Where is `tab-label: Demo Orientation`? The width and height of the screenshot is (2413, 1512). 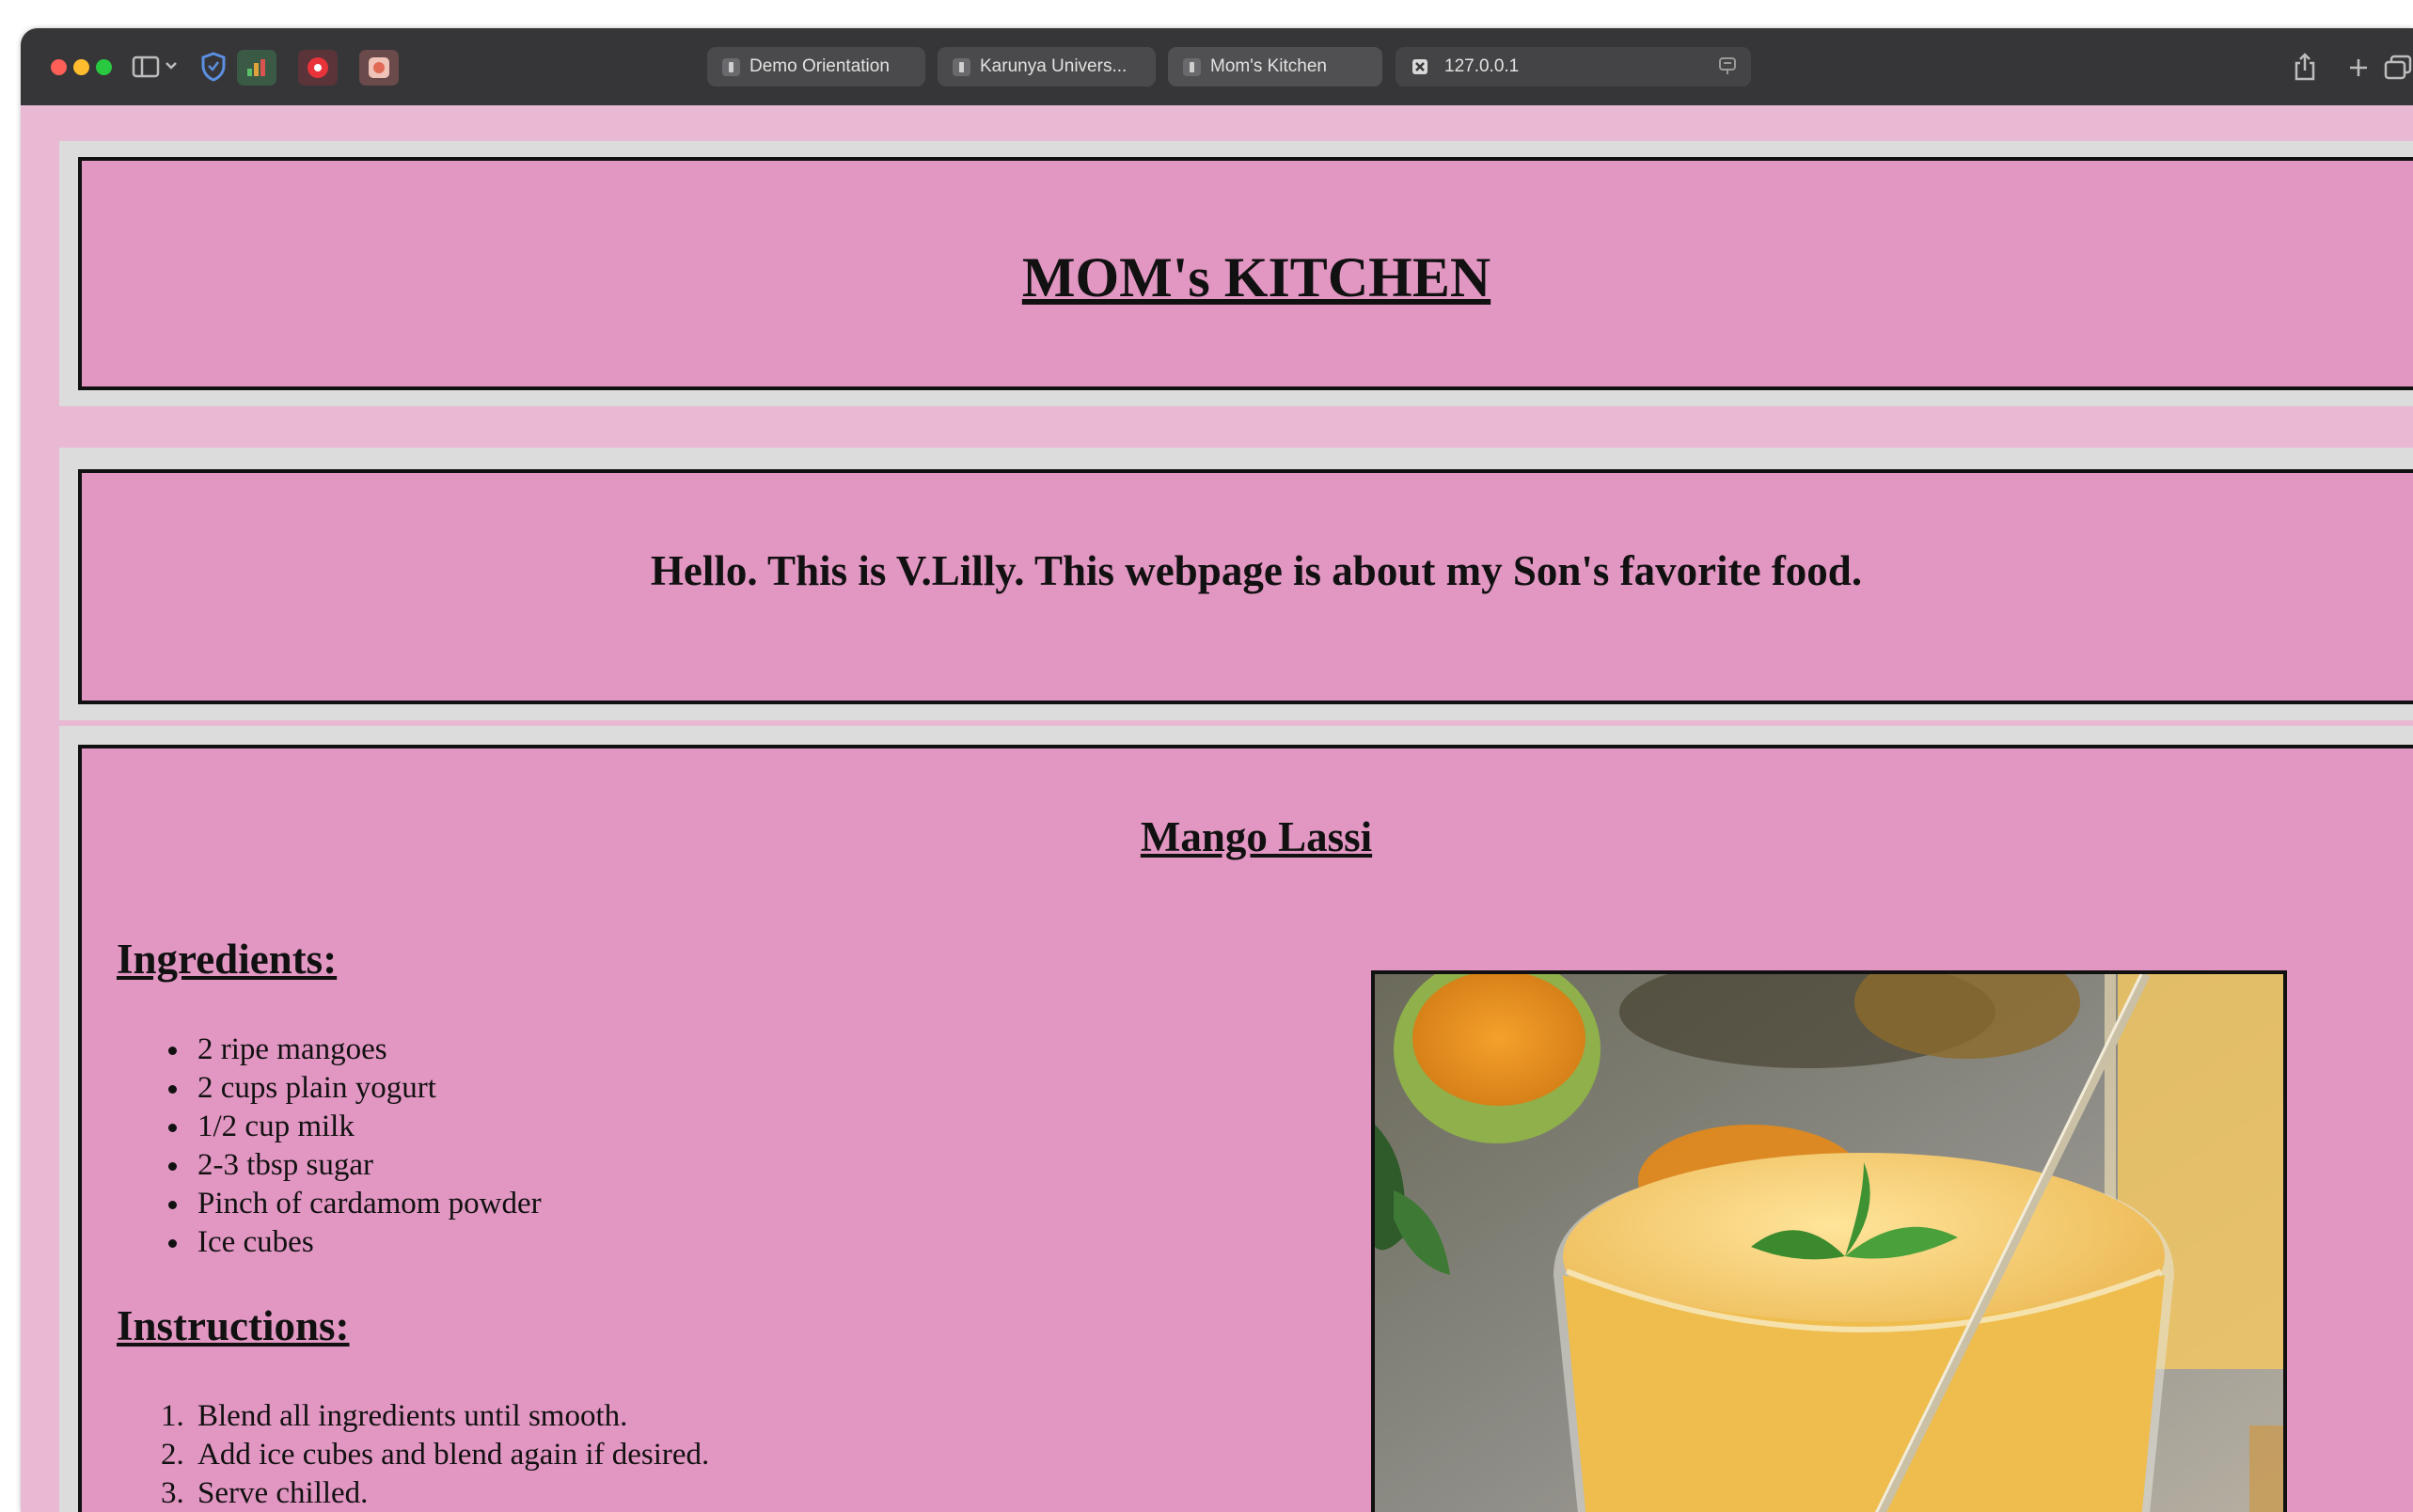
tab-label: Demo Orientation is located at coordinates (819, 66).